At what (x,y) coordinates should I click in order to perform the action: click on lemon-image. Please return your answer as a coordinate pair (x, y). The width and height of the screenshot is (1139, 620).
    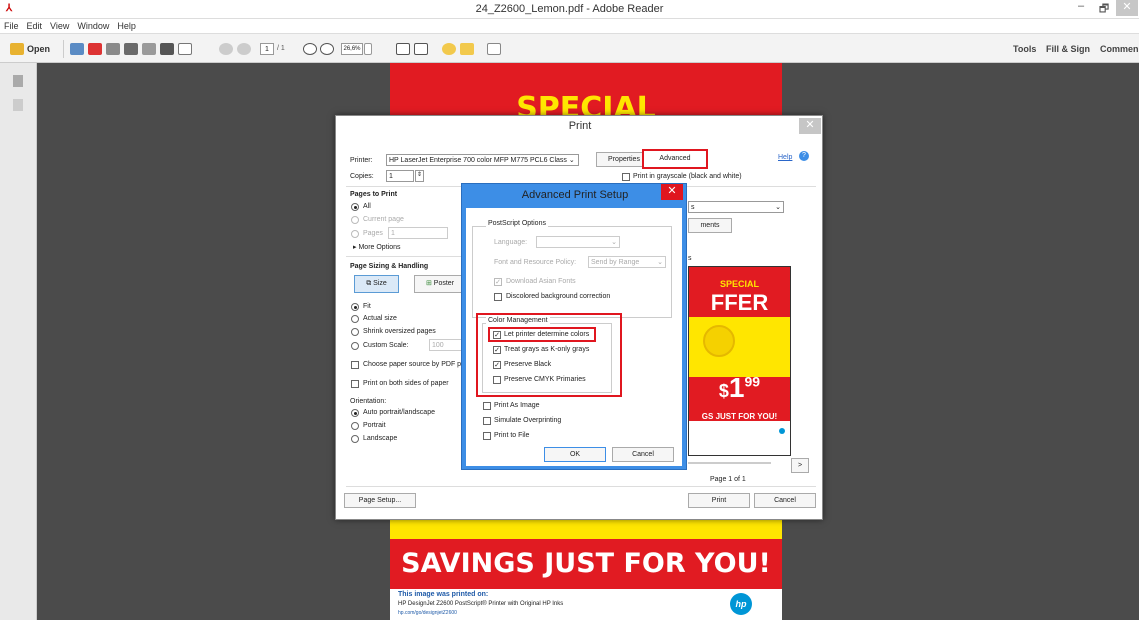
    Looking at the image, I should click on (719, 341).